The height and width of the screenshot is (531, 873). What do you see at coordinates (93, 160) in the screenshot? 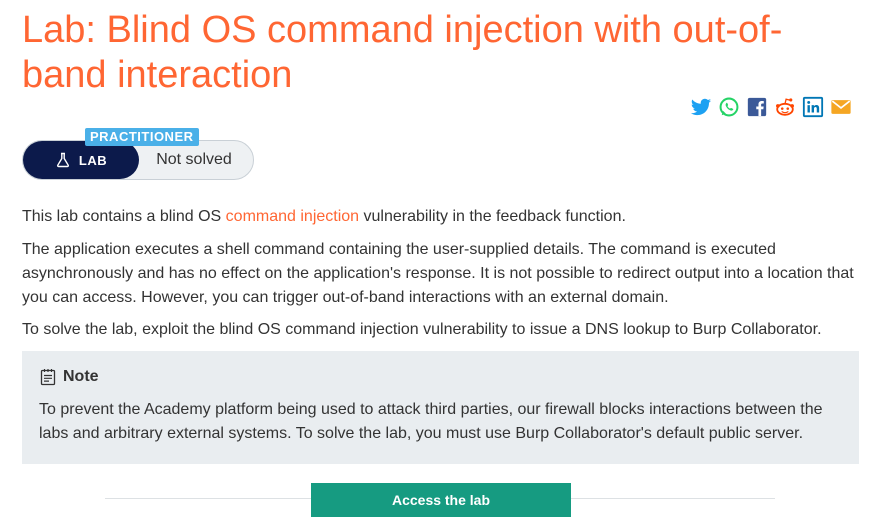
I see `lab-label-text: LAB` at bounding box center [93, 160].